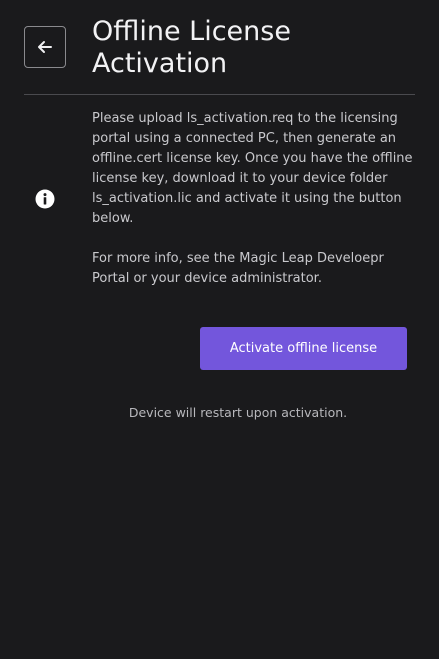 Image resolution: width=439 pixels, height=659 pixels. Describe the element at coordinates (238, 412) in the screenshot. I see `restart-note: Device will restart upon activation.` at that location.